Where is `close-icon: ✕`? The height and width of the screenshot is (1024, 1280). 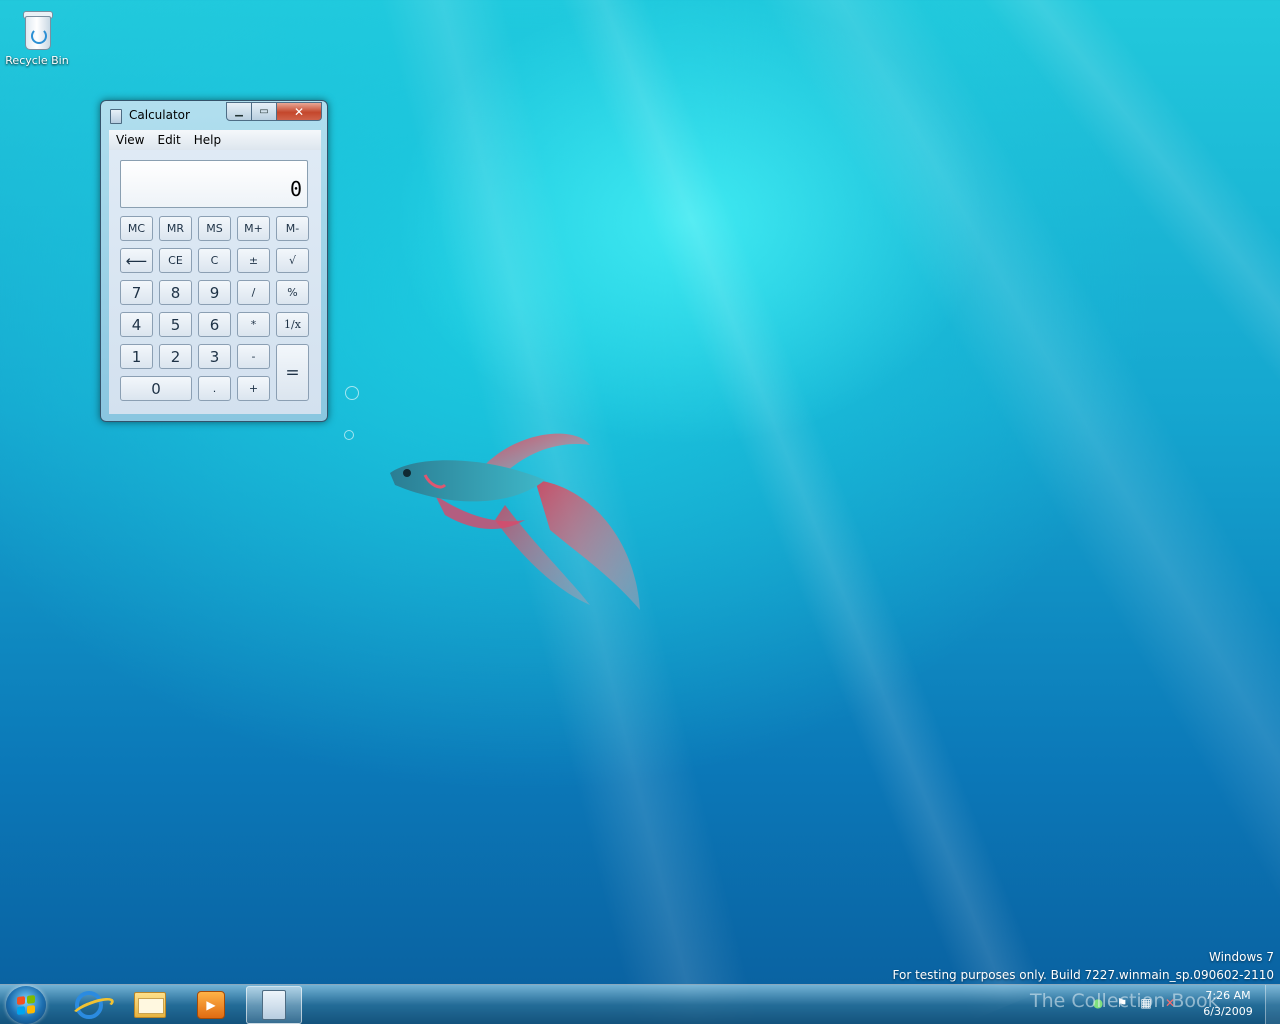
close-icon: ✕ is located at coordinates (299, 111).